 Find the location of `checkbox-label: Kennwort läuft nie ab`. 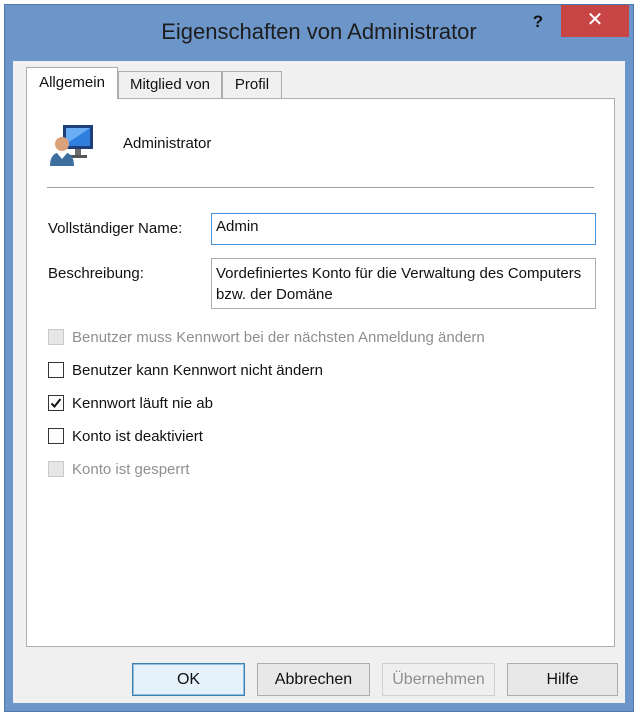

checkbox-label: Kennwort läuft nie ab is located at coordinates (142, 403).